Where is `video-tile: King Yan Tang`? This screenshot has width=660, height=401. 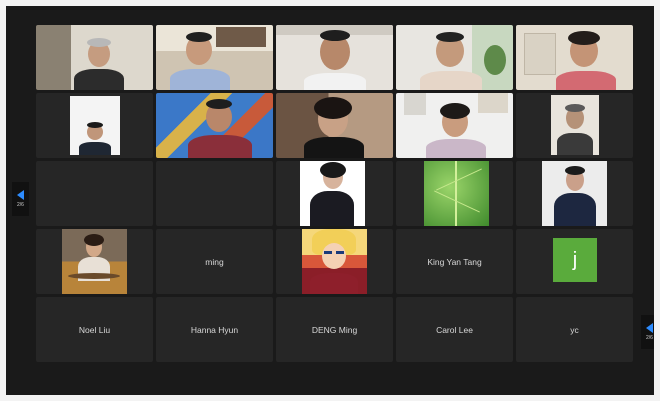 video-tile: King Yan Tang is located at coordinates (454, 261).